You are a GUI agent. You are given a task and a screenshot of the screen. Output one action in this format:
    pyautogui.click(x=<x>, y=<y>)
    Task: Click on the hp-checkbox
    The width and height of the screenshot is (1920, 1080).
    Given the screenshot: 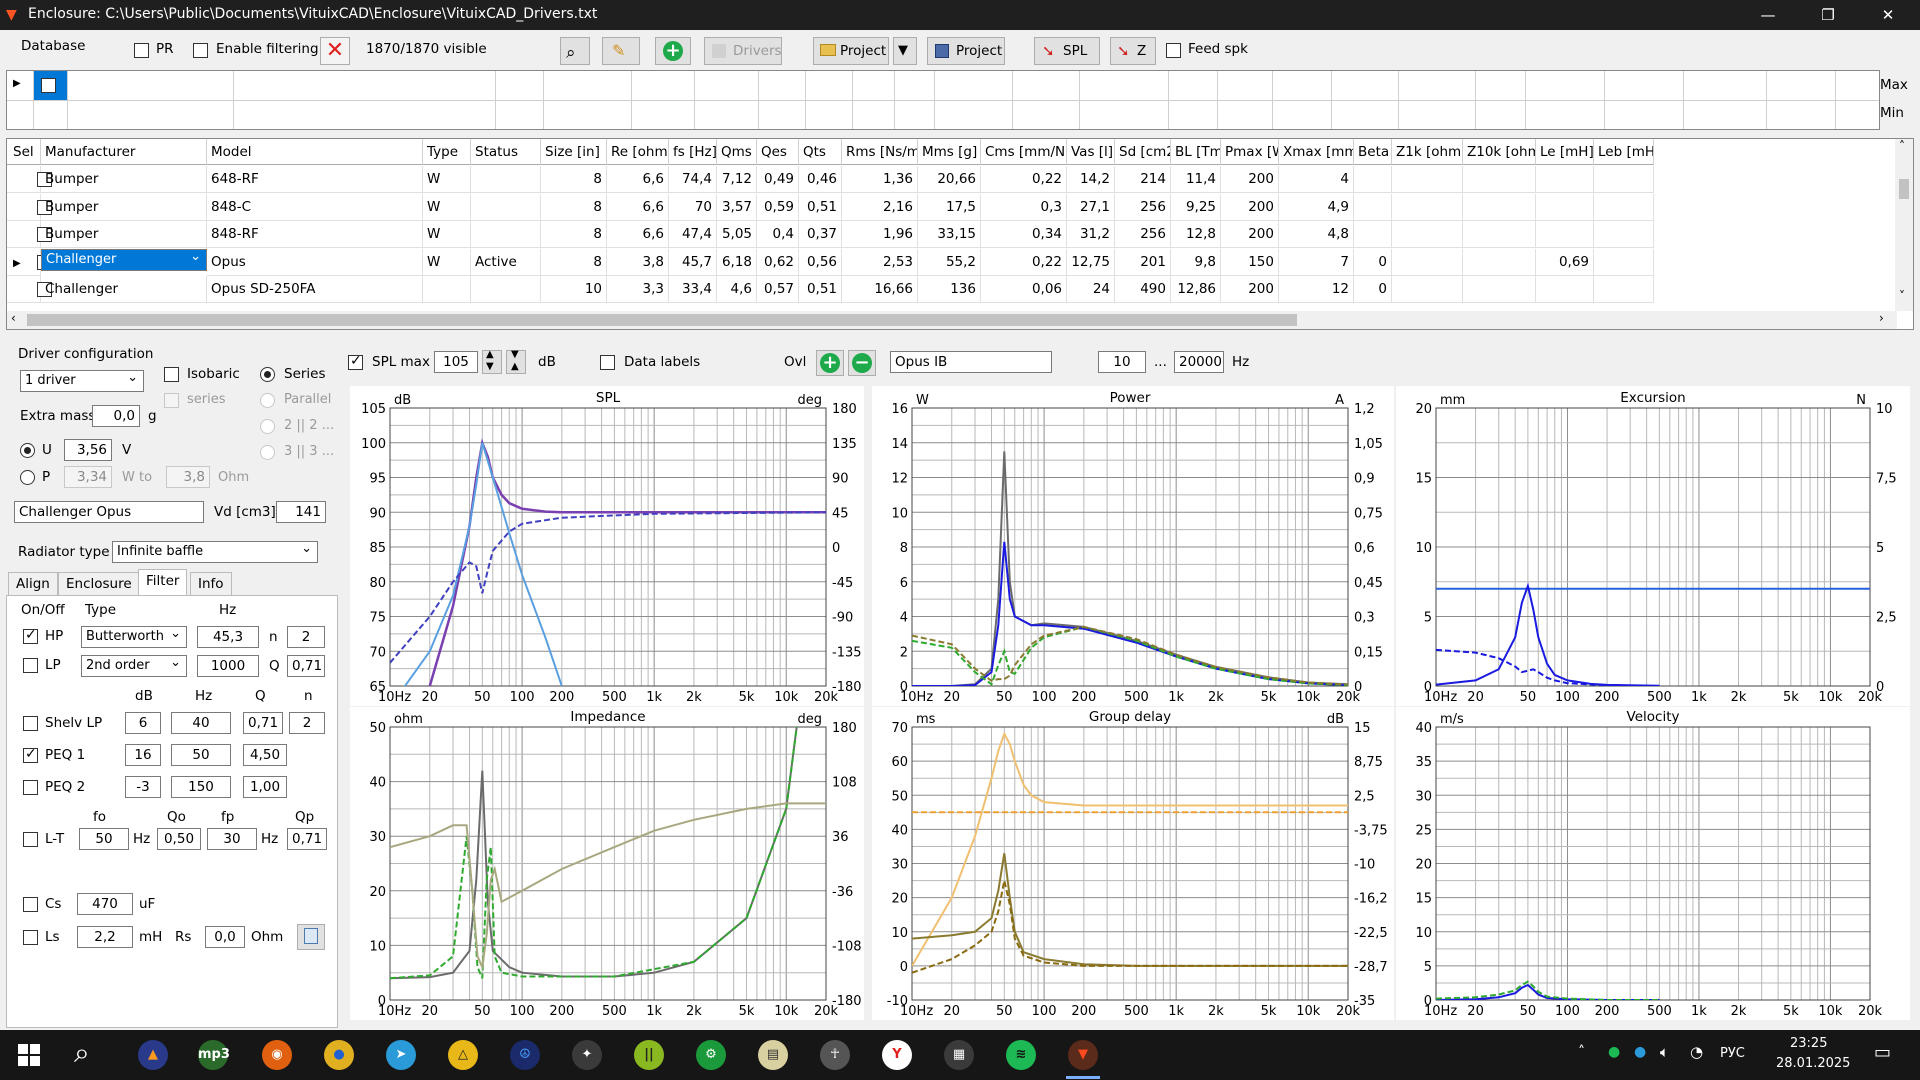 What is the action you would take?
    pyautogui.click(x=30, y=635)
    